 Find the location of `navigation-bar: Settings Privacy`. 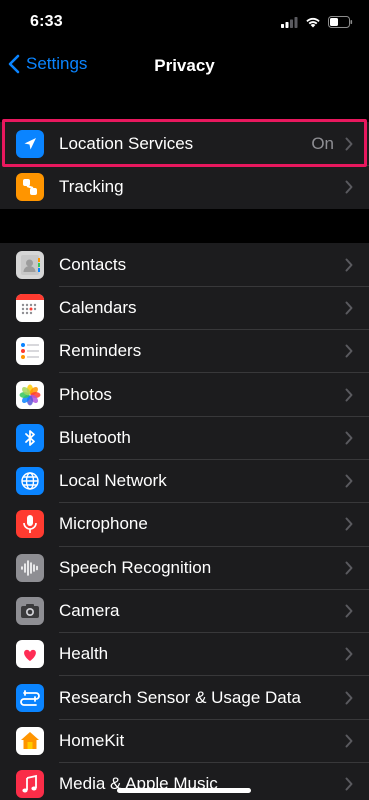

navigation-bar: Settings Privacy is located at coordinates (184, 66).